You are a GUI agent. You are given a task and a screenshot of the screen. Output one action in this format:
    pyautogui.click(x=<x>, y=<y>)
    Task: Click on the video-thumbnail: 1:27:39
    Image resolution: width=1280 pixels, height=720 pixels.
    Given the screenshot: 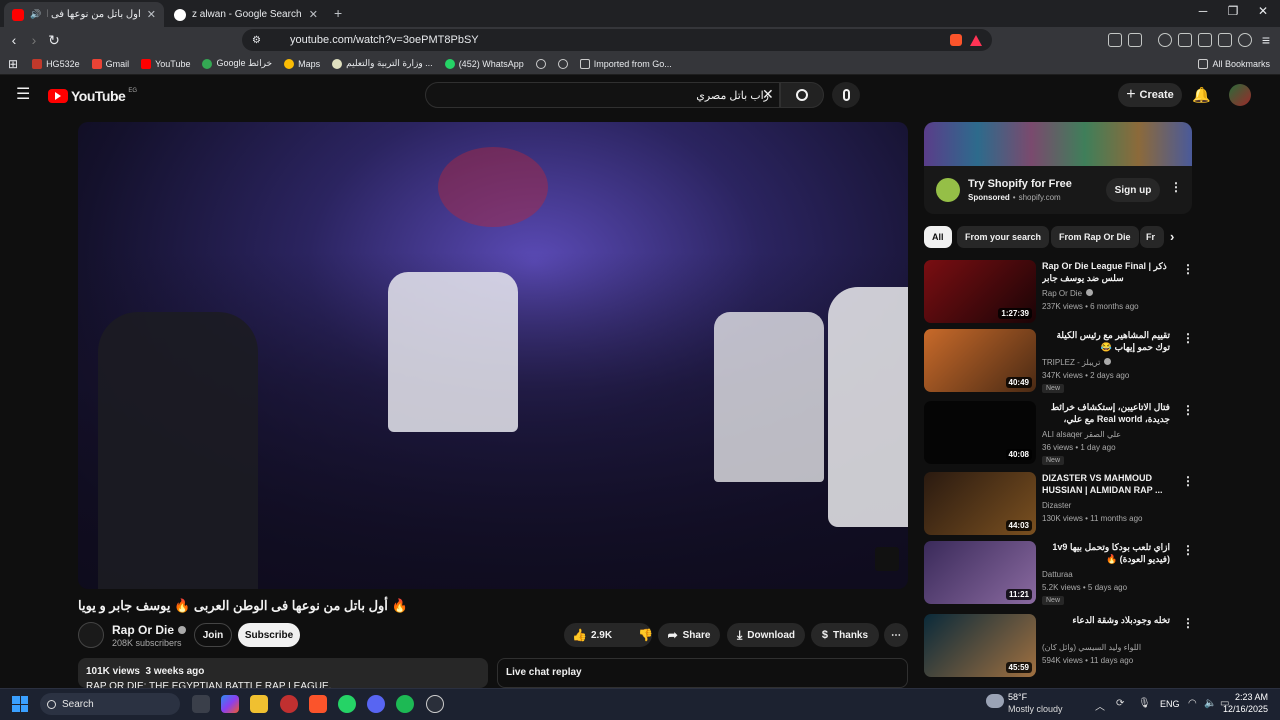 What is the action you would take?
    pyautogui.click(x=980, y=291)
    